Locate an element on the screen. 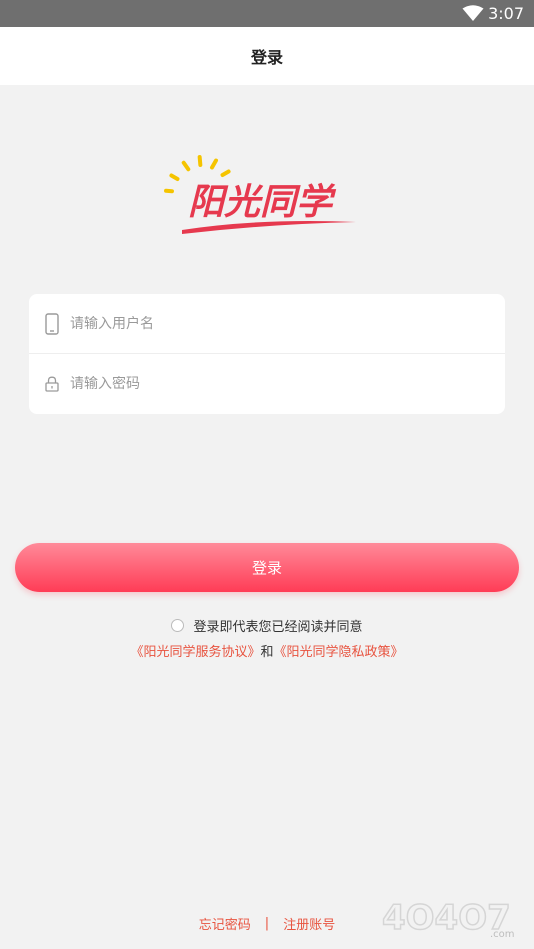 This screenshot has width=534, height=949. privacy-policy-link: 《阳光同学隐私政策》 is located at coordinates (339, 652).